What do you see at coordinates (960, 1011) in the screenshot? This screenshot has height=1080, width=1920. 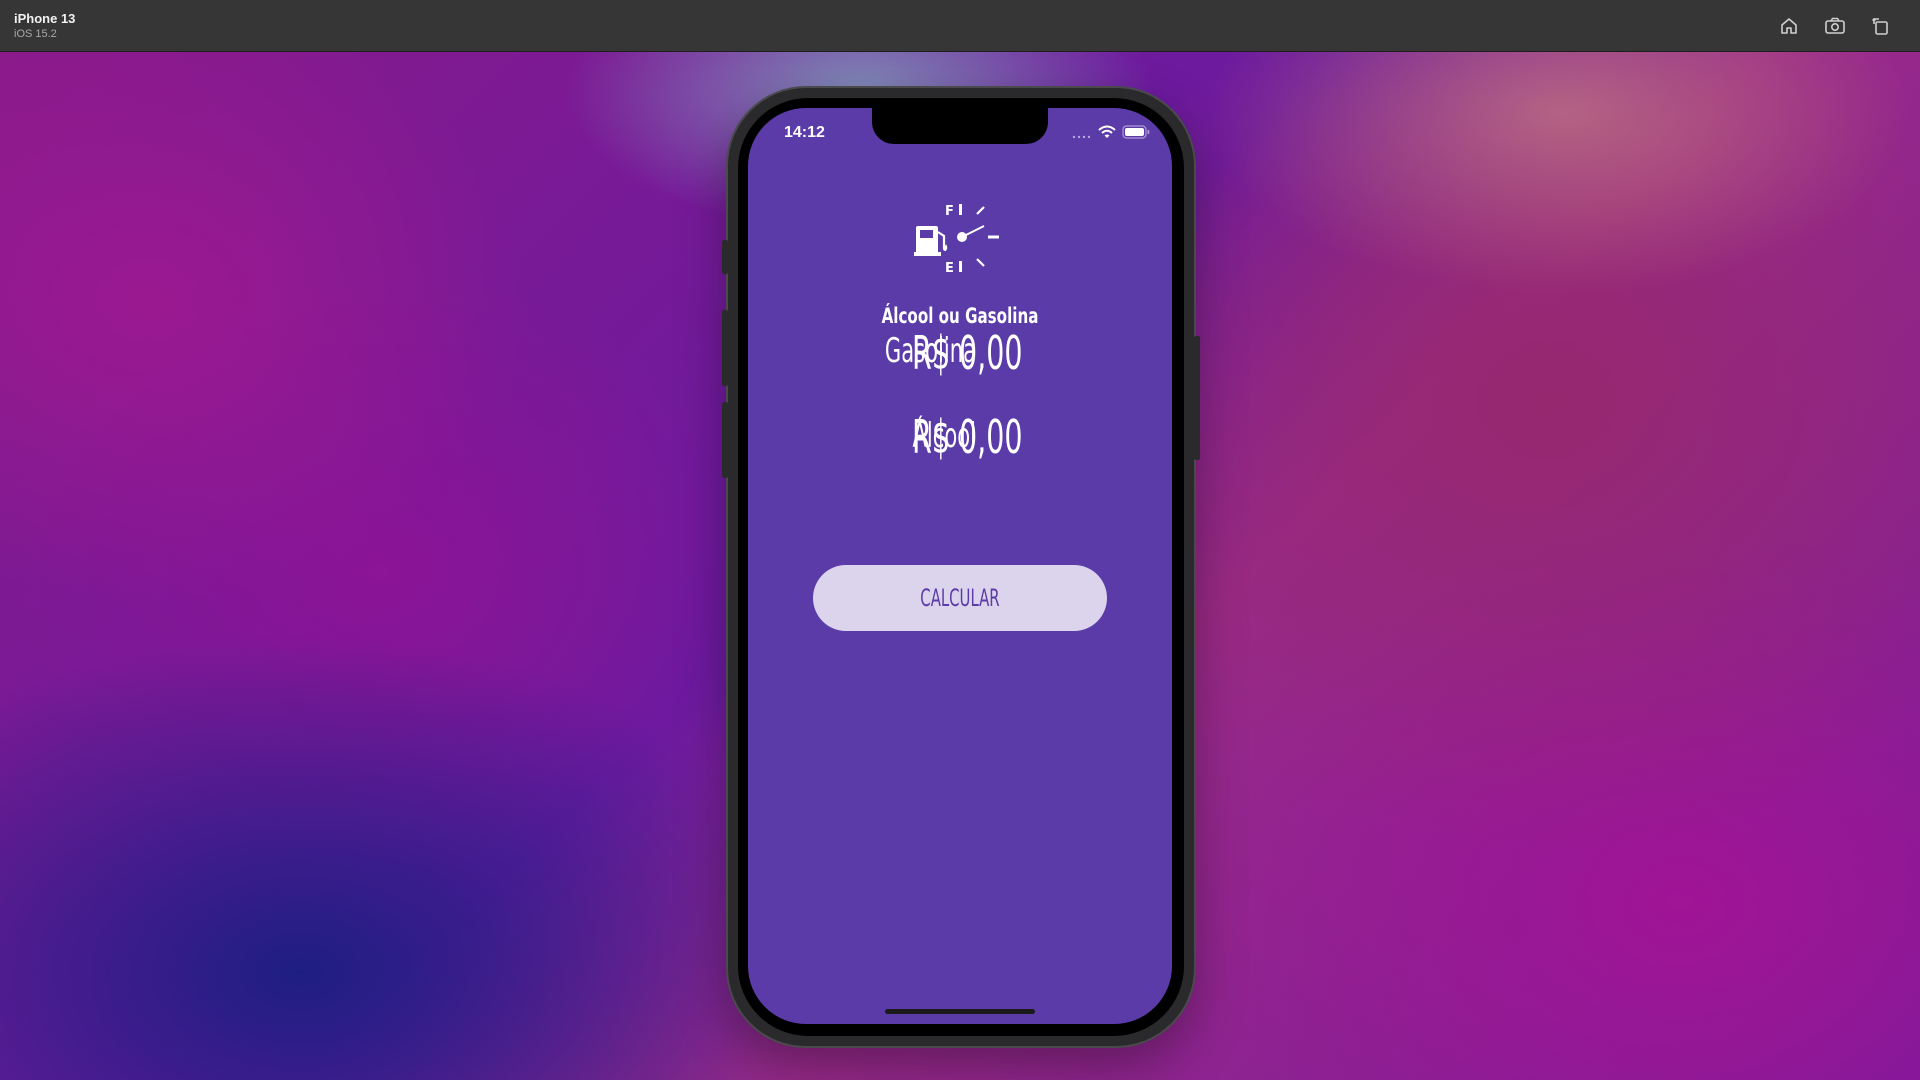 I see `home-indicator` at bounding box center [960, 1011].